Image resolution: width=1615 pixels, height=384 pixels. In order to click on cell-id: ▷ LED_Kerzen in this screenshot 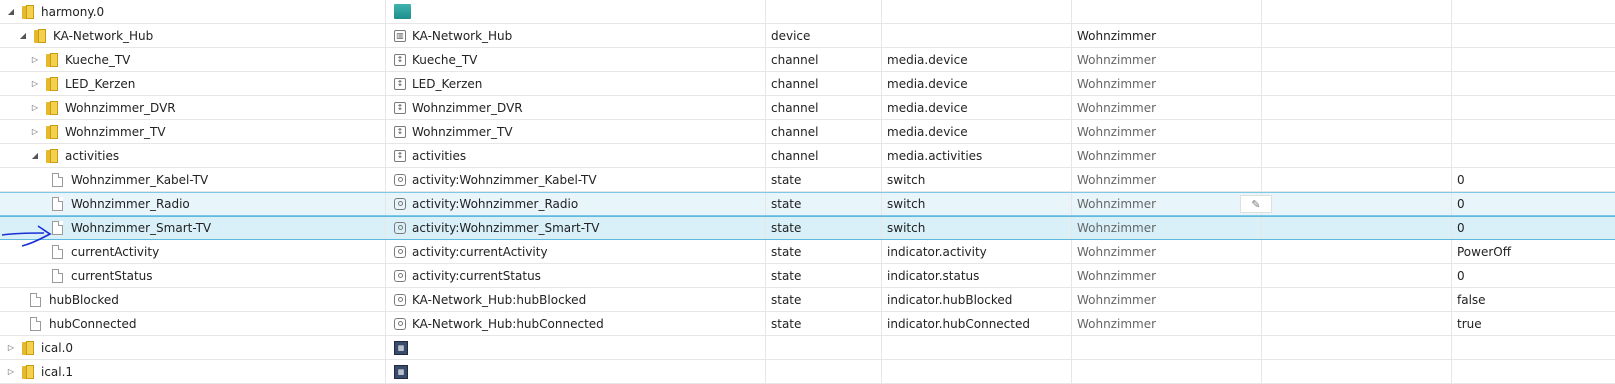, I will do `click(193, 83)`.